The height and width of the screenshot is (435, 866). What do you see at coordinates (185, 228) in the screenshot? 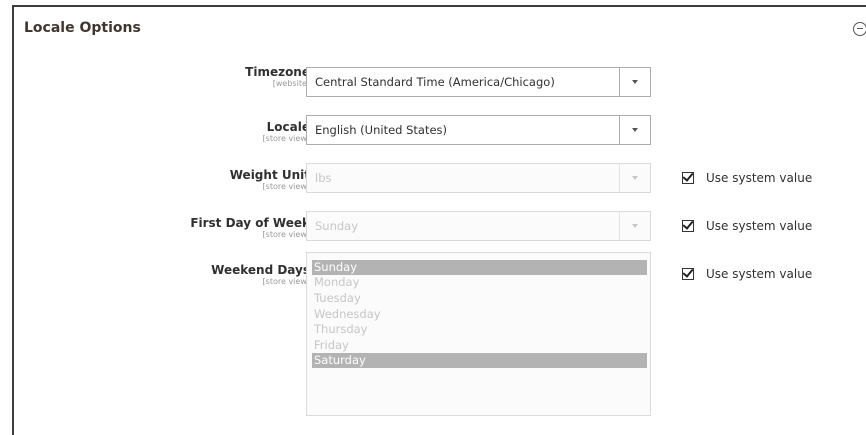
I see `first-day-label-group: First Day of Week [store view]` at bounding box center [185, 228].